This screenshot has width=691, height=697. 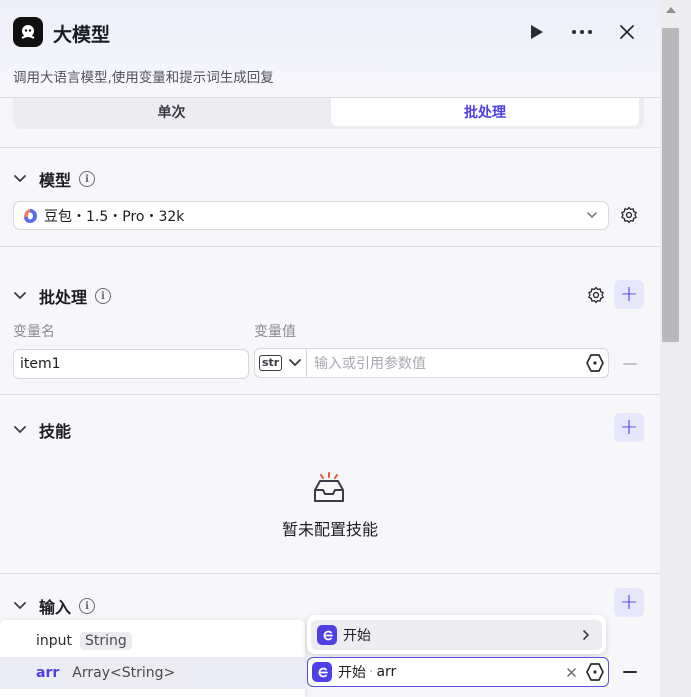 I want to click on remove-row-button, so click(x=630, y=364).